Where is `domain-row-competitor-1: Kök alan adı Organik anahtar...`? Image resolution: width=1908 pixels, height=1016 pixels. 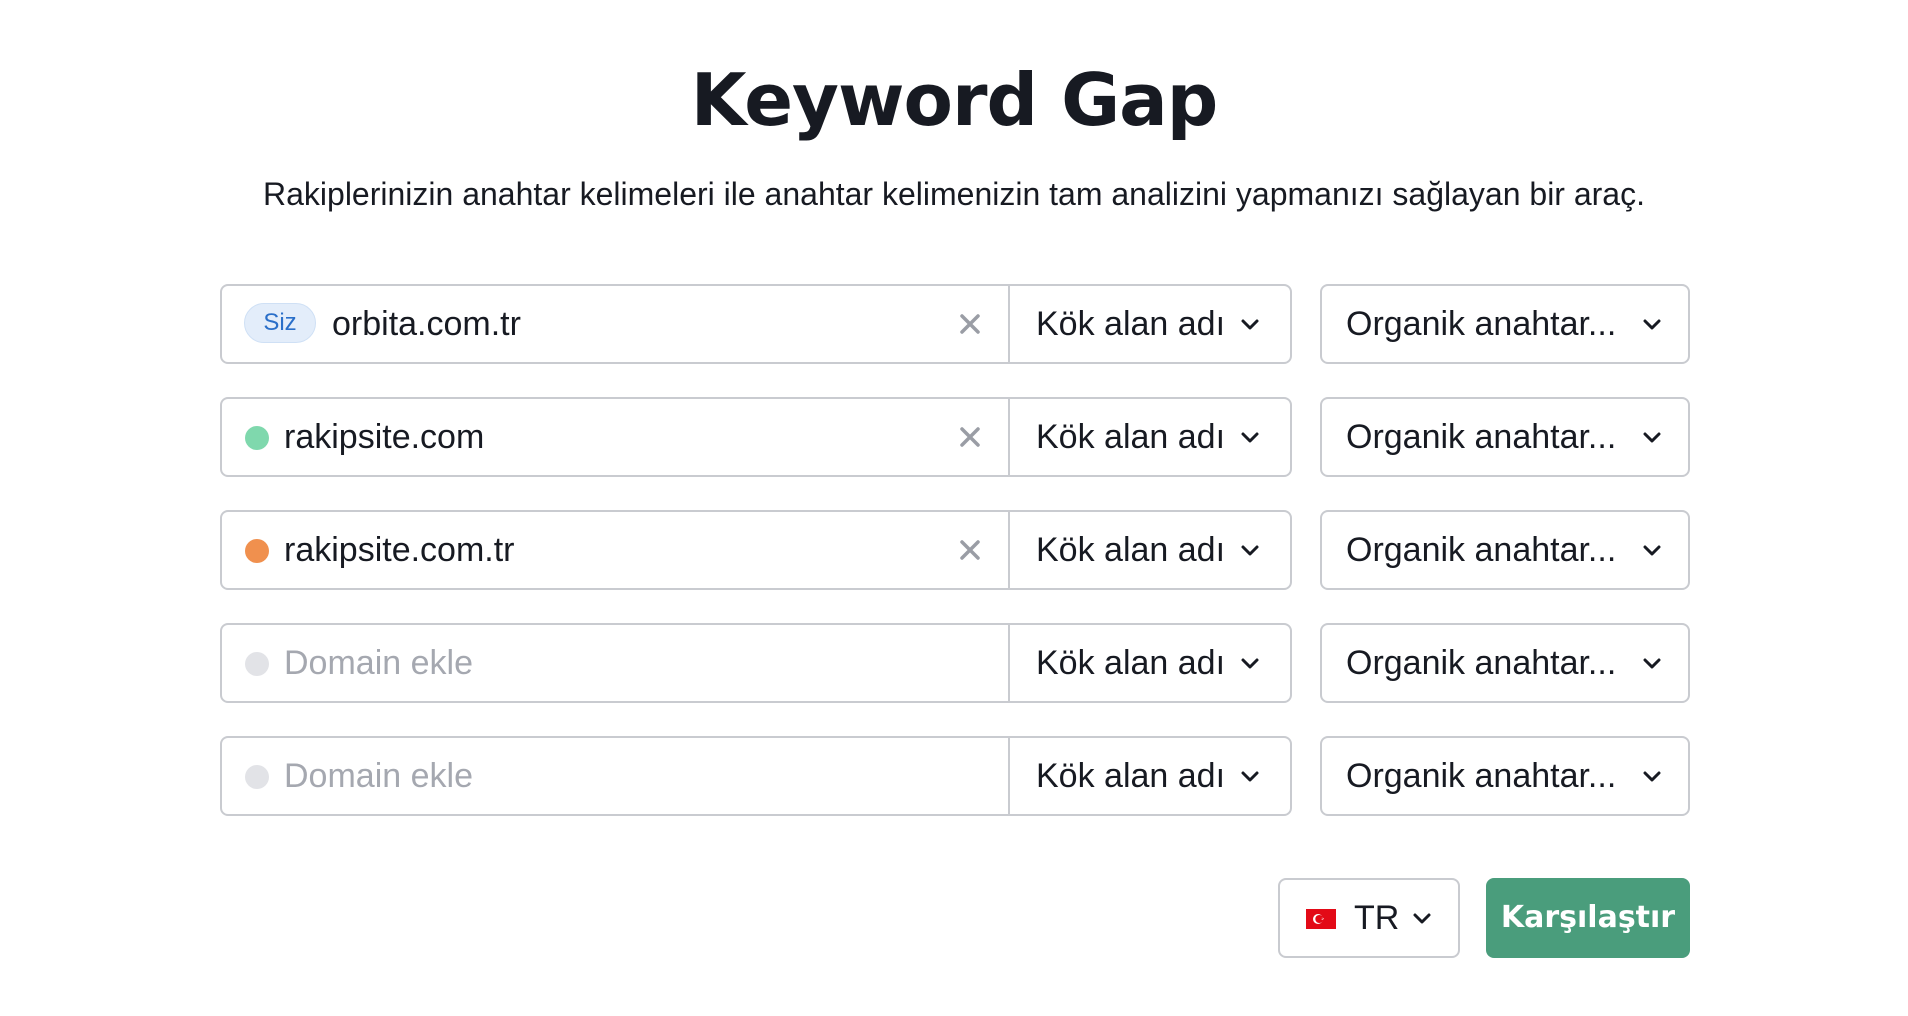 domain-row-competitor-1: Kök alan adı Organik anahtar... is located at coordinates (955, 437).